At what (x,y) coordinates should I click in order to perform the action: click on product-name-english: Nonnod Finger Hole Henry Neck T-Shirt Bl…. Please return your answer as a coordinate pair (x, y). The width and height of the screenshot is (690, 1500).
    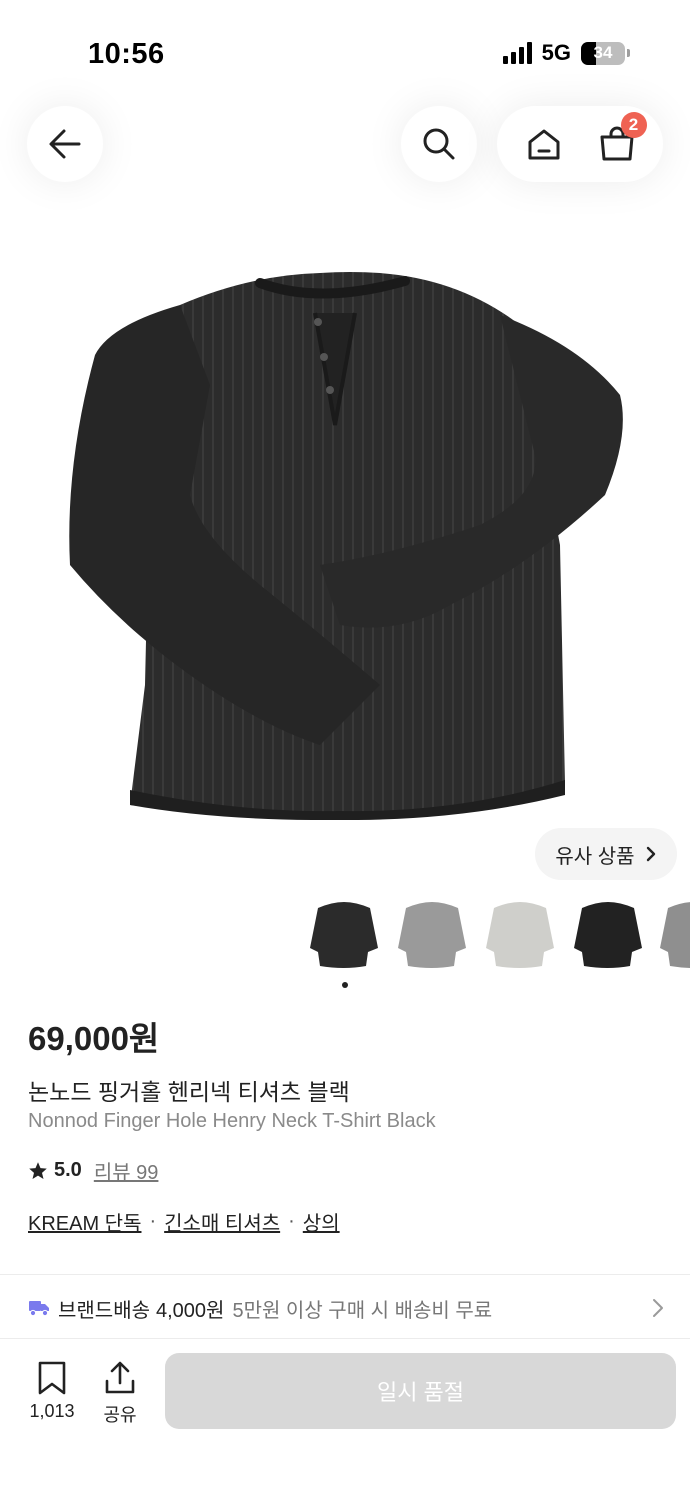
    Looking at the image, I should click on (232, 1121).